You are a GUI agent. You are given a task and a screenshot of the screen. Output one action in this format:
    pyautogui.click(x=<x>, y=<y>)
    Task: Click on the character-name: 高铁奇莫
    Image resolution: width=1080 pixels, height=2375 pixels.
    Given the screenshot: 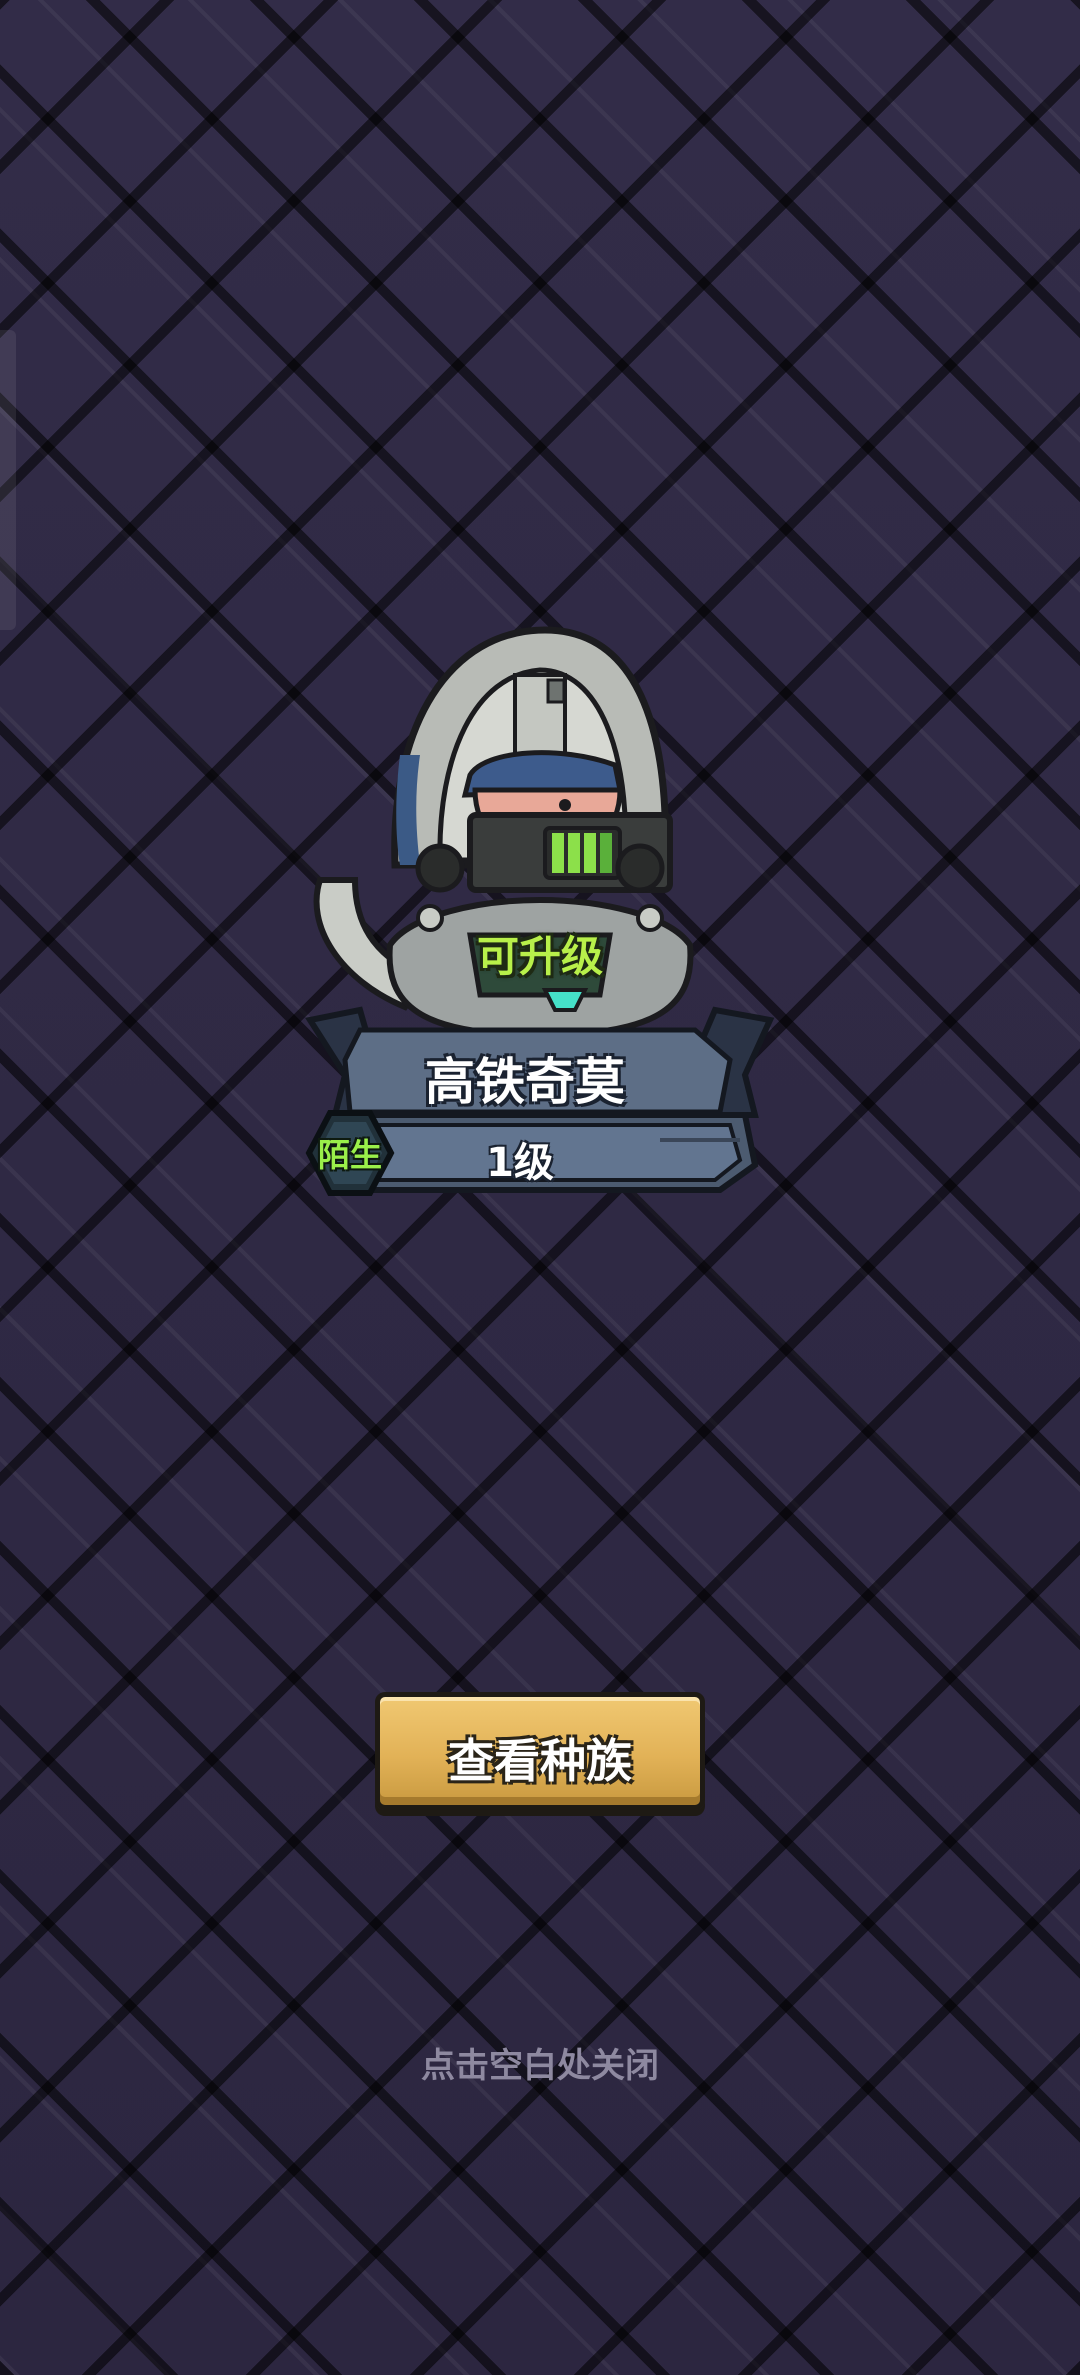 What is the action you would take?
    pyautogui.click(x=525, y=1082)
    